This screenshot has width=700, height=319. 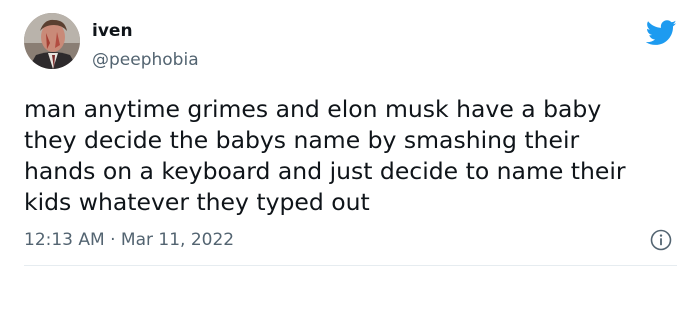 I want to click on twitter-bird-icon, so click(x=661, y=33).